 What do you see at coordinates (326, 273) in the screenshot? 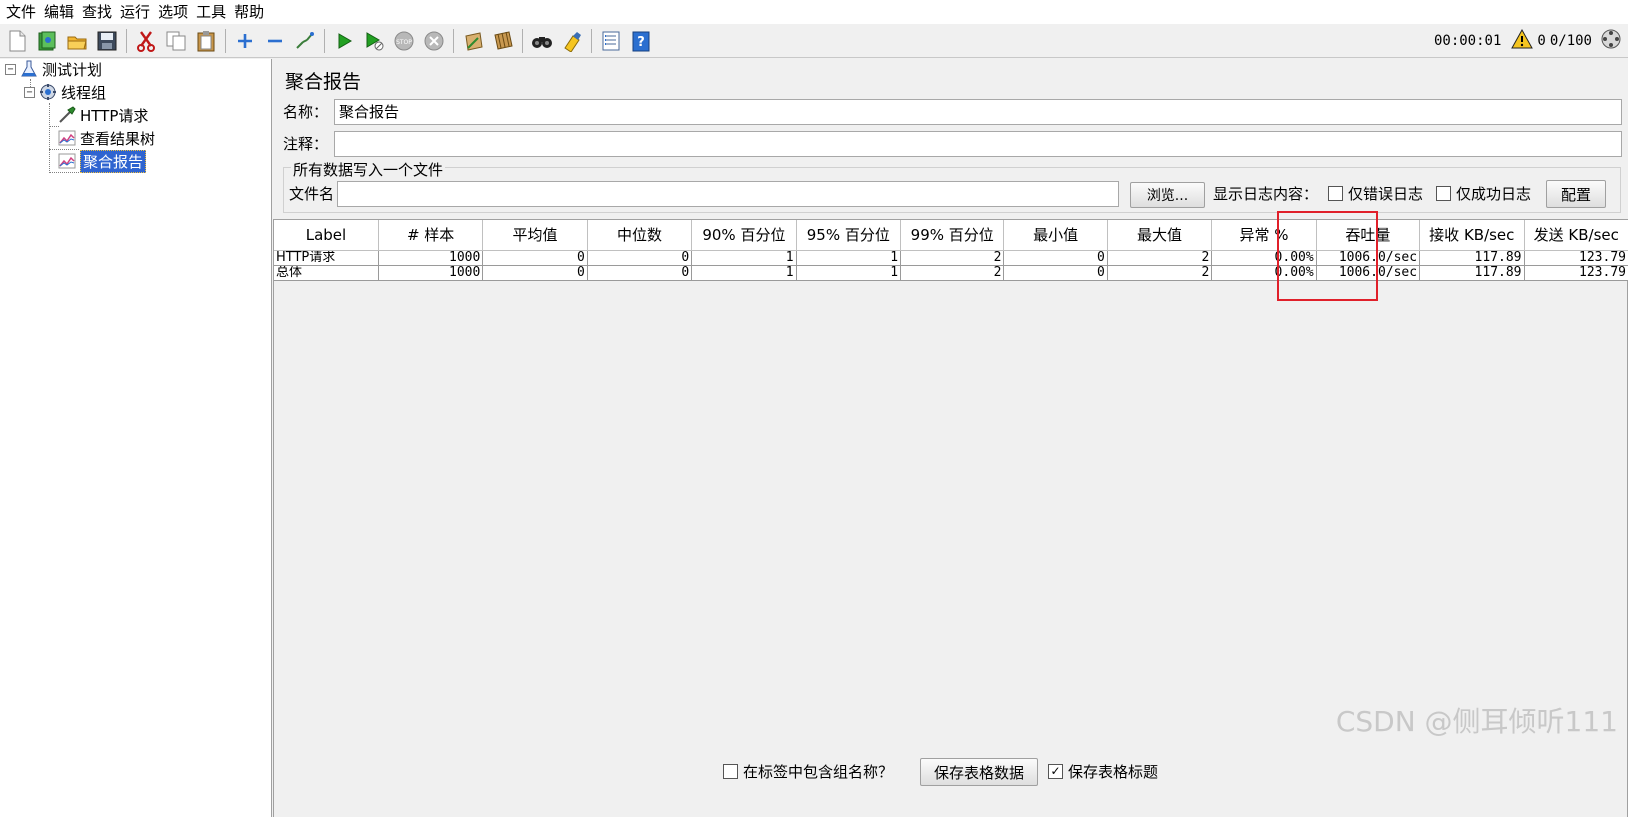
I see `table-cell: 总体` at bounding box center [326, 273].